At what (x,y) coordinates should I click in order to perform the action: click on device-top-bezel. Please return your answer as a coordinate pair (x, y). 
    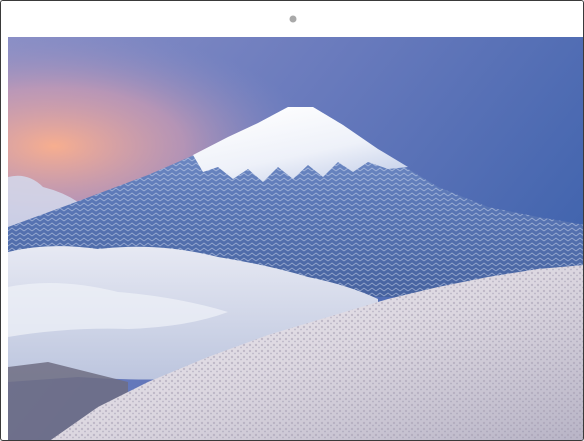
    Looking at the image, I should click on (292, 19).